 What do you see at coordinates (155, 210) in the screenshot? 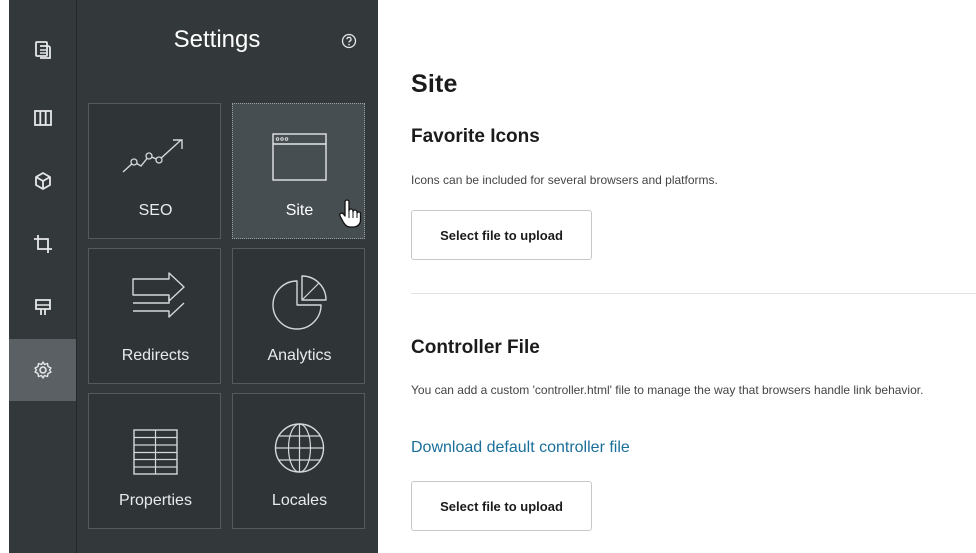
I see `tile-seo-label: SEO` at bounding box center [155, 210].